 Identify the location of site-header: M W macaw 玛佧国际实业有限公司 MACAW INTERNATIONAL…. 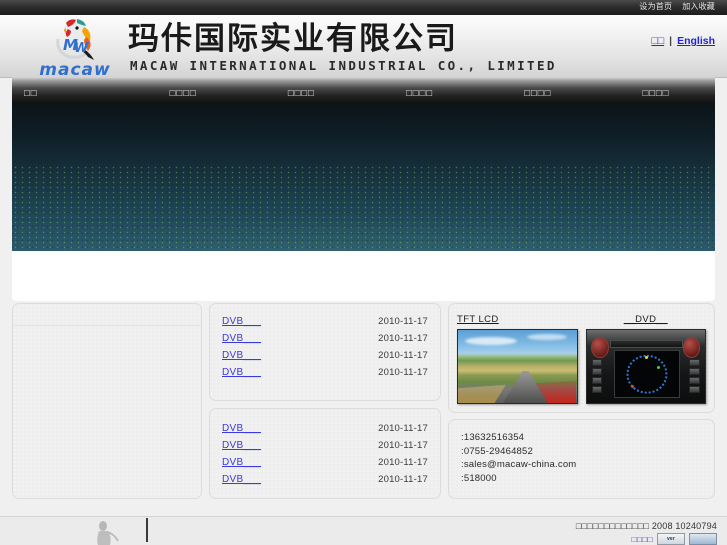
(363, 46).